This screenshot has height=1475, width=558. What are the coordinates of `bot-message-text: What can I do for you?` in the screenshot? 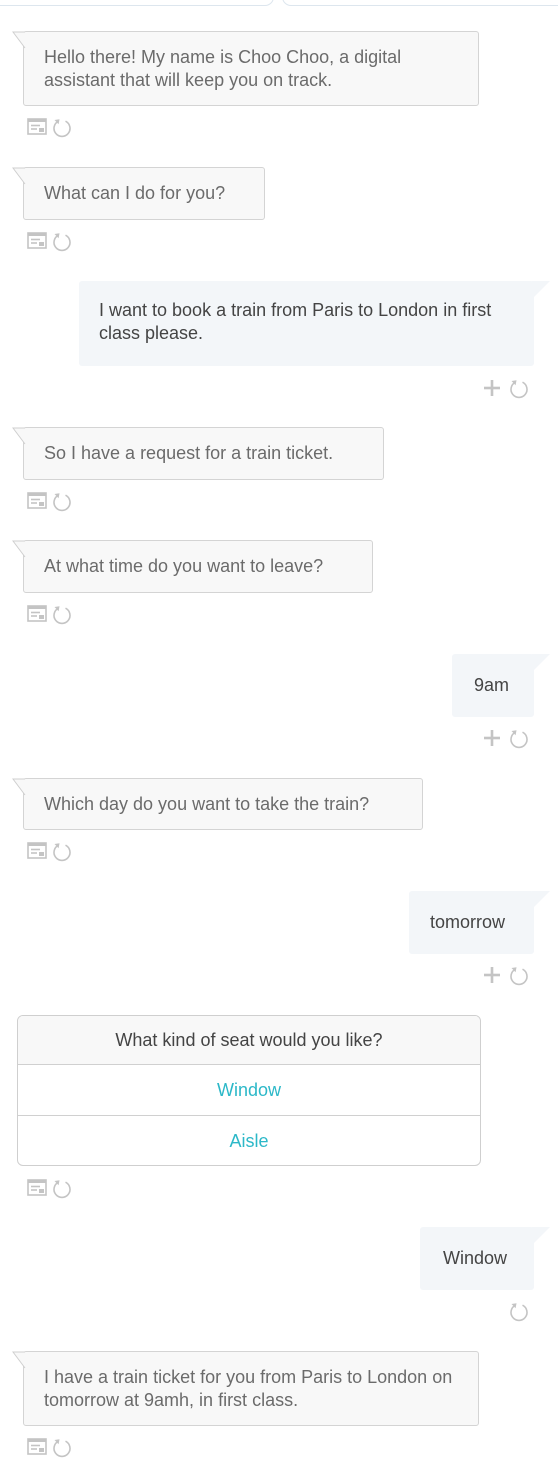 It's located at (135, 193).